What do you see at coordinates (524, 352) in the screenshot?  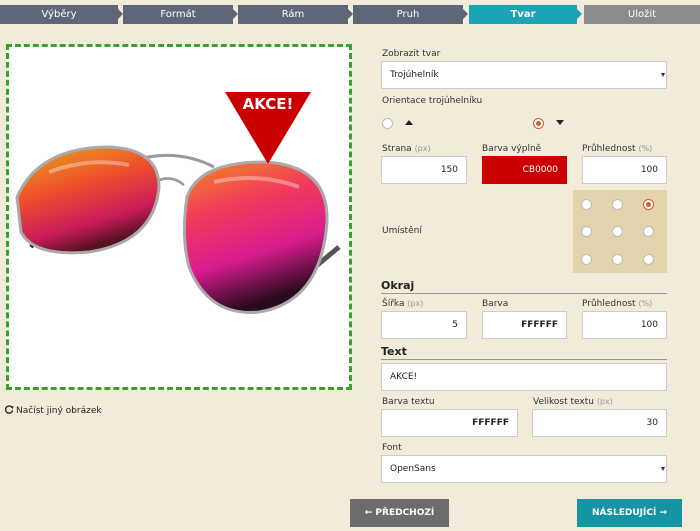 I see `text-section-title: Text` at bounding box center [524, 352].